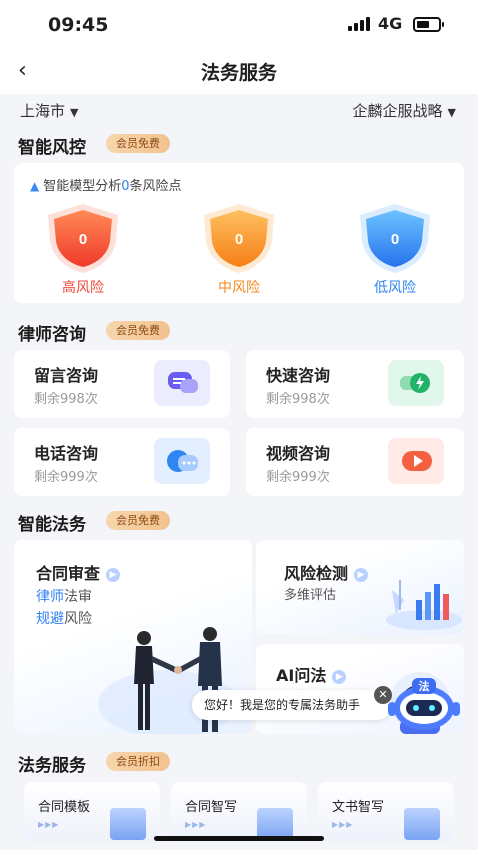 The width and height of the screenshot is (478, 850). I want to click on high-risk-count: 0, so click(83, 239).